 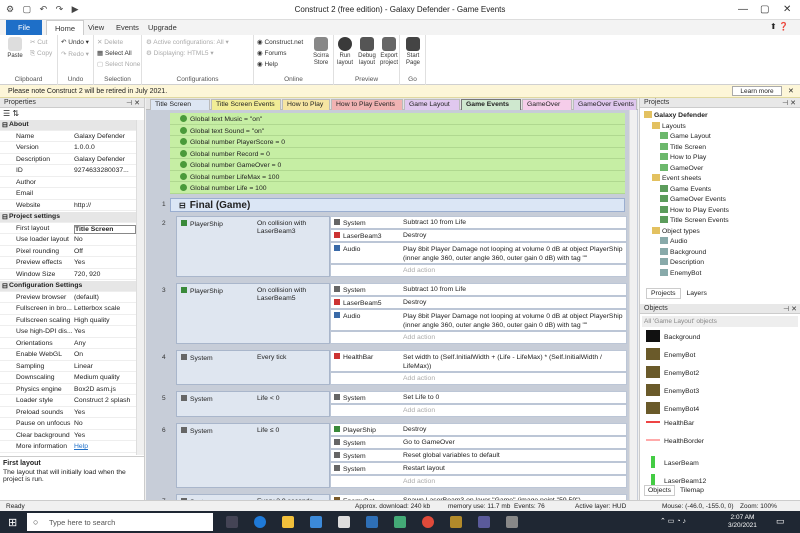 What do you see at coordinates (397, 188) in the screenshot?
I see `global-variable: Global number Life = 100` at bounding box center [397, 188].